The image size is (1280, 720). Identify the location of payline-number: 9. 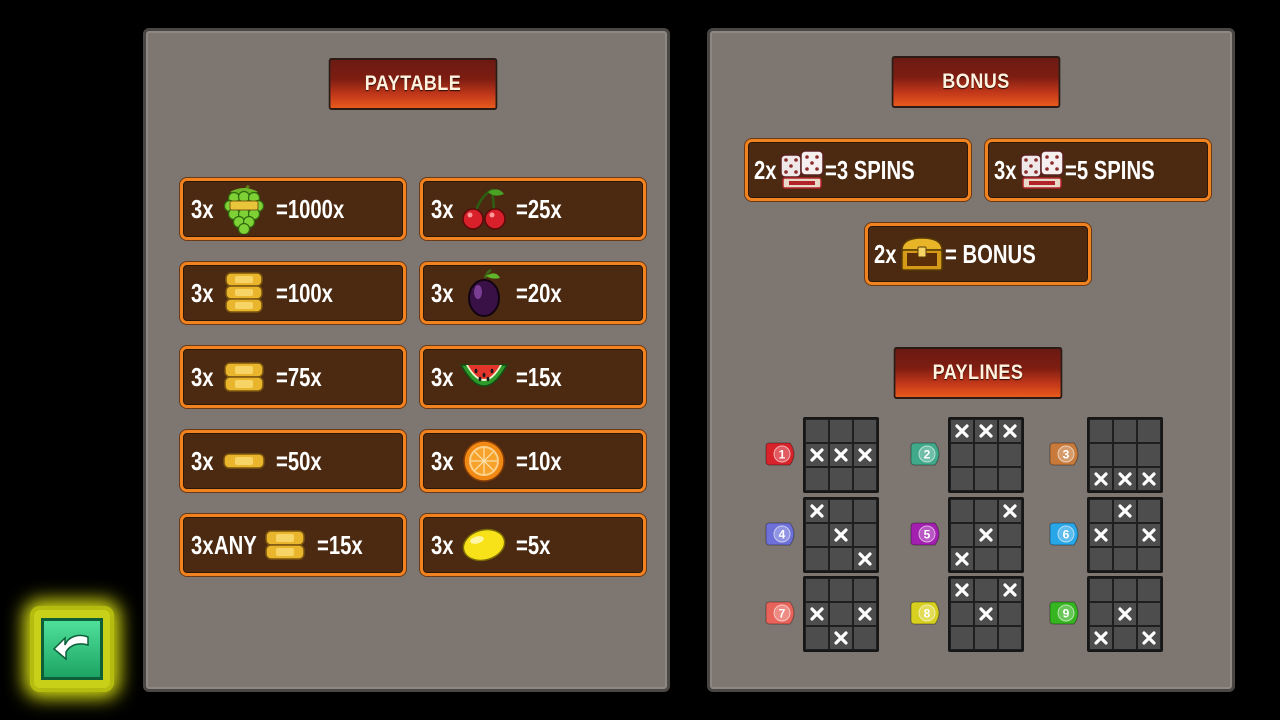
(1066, 614).